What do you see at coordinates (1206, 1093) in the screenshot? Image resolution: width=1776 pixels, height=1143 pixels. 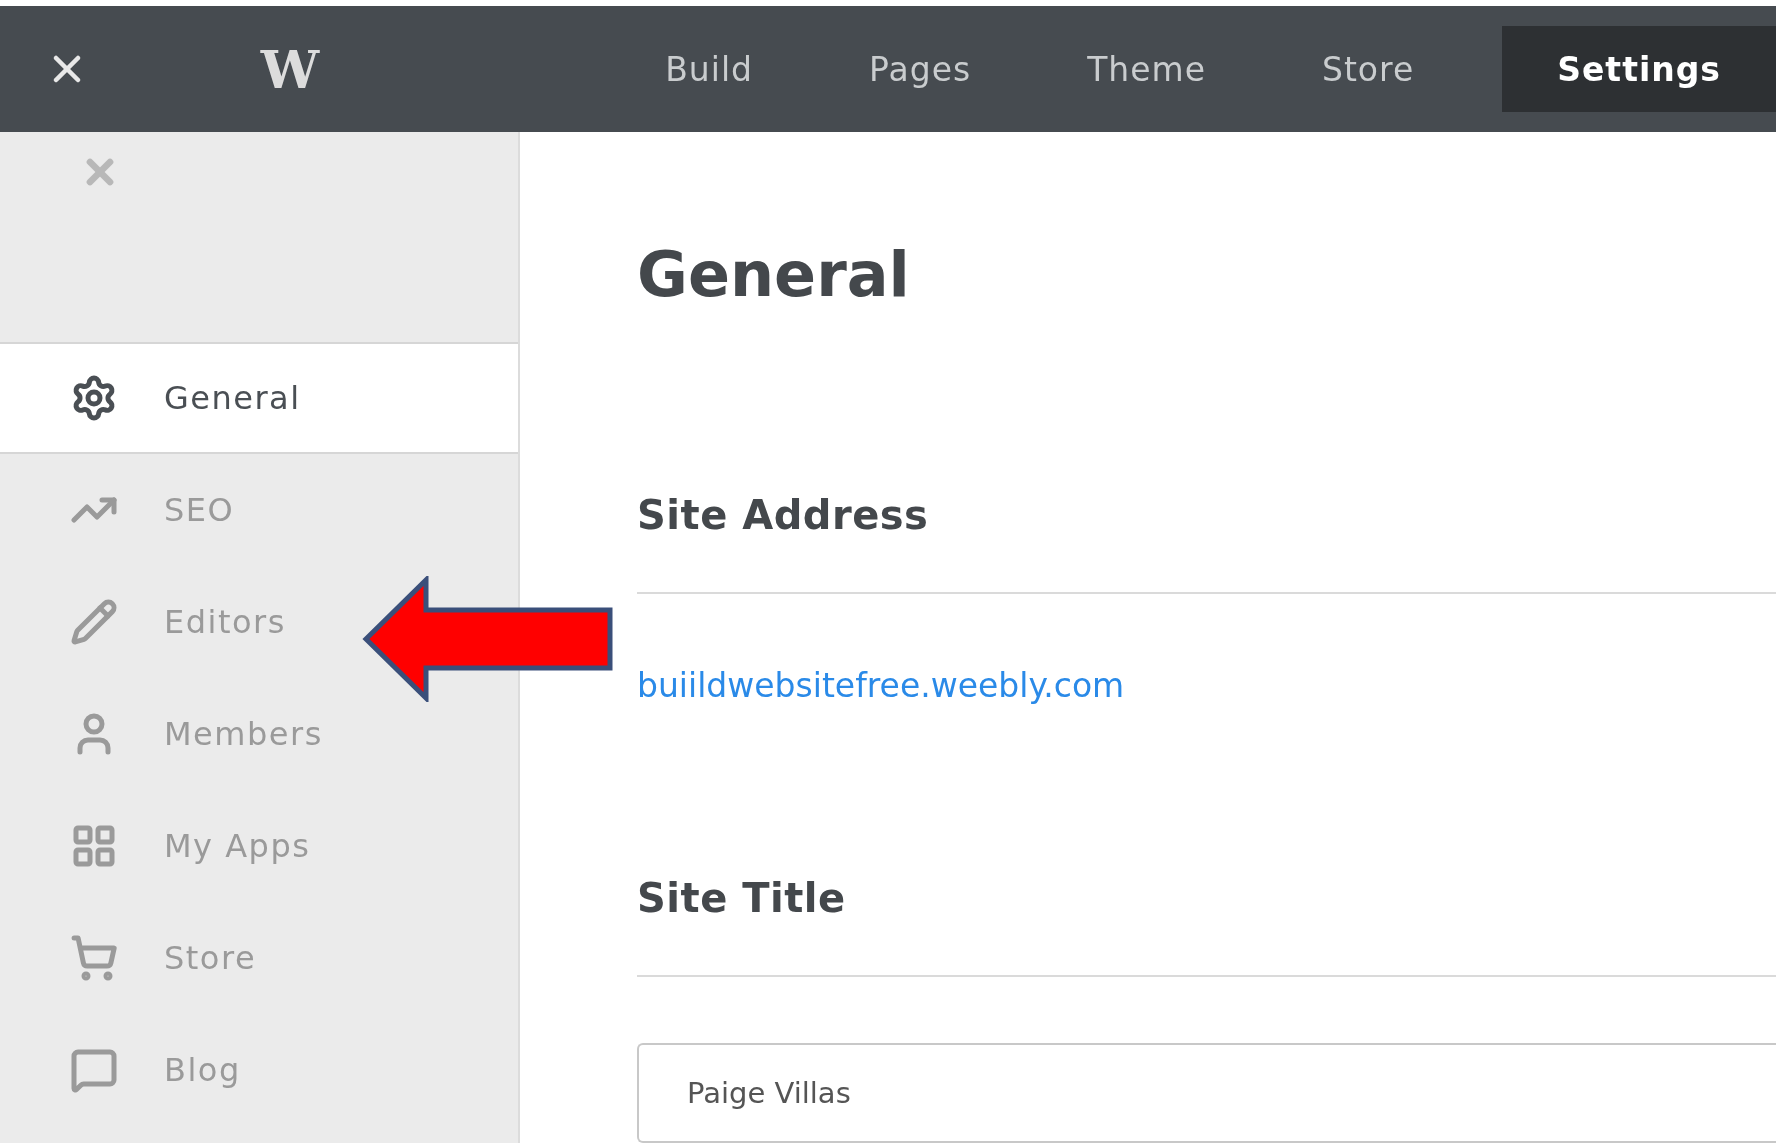 I see `input-field: Paige Villas` at bounding box center [1206, 1093].